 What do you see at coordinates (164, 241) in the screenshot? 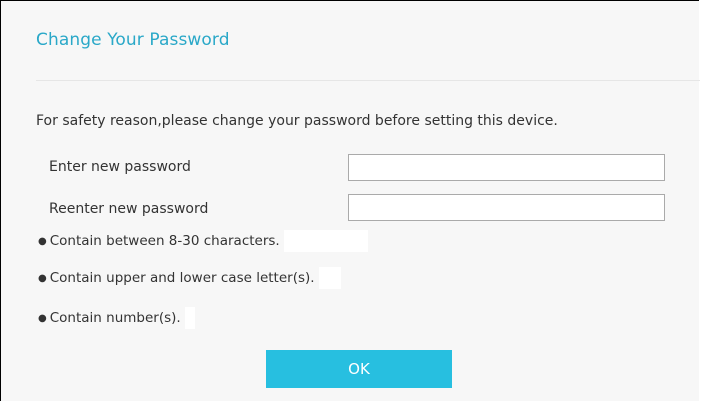
I see `rule-text: Contain between 8-30 characters.` at bounding box center [164, 241].